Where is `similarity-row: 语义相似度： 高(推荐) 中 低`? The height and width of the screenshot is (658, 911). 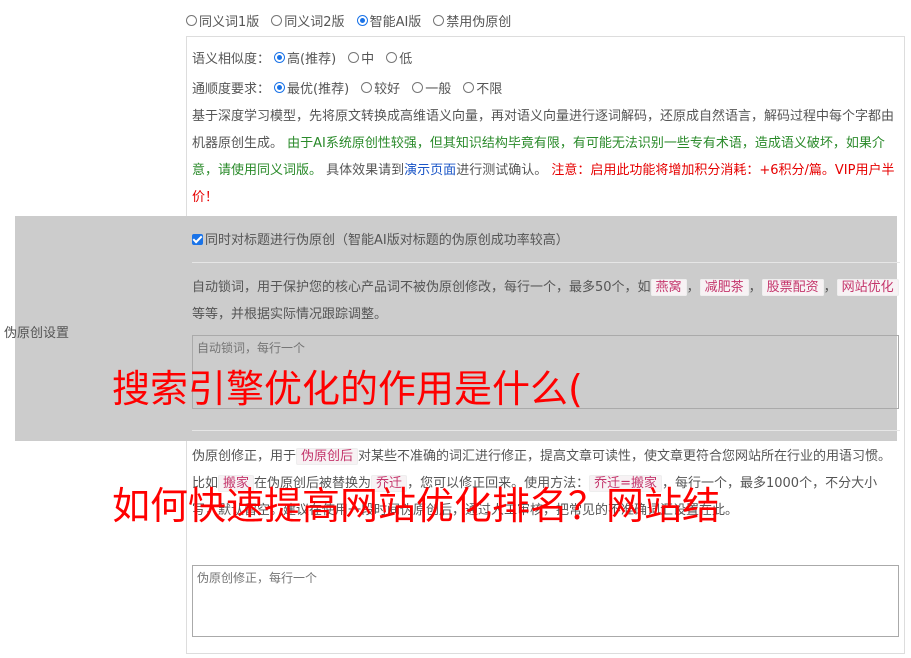
similarity-row: 语义相似度： 高(推荐) 中 低 is located at coordinates (308, 57).